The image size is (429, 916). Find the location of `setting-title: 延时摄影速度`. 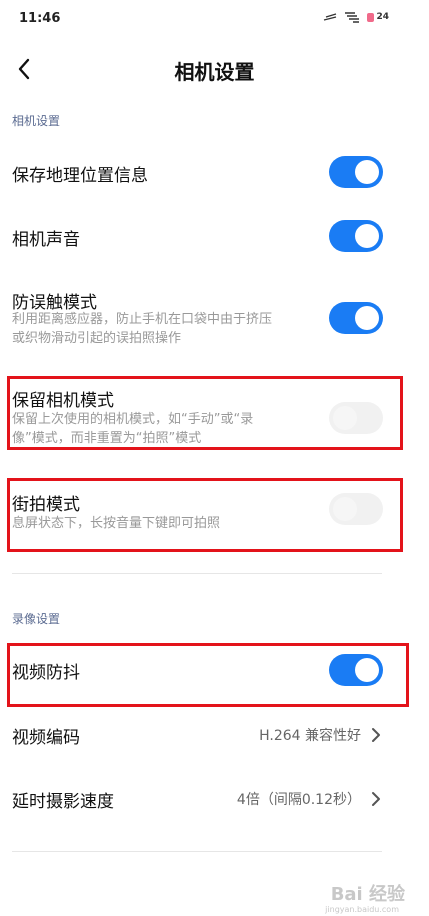

setting-title: 延时摄影速度 is located at coordinates (63, 802).